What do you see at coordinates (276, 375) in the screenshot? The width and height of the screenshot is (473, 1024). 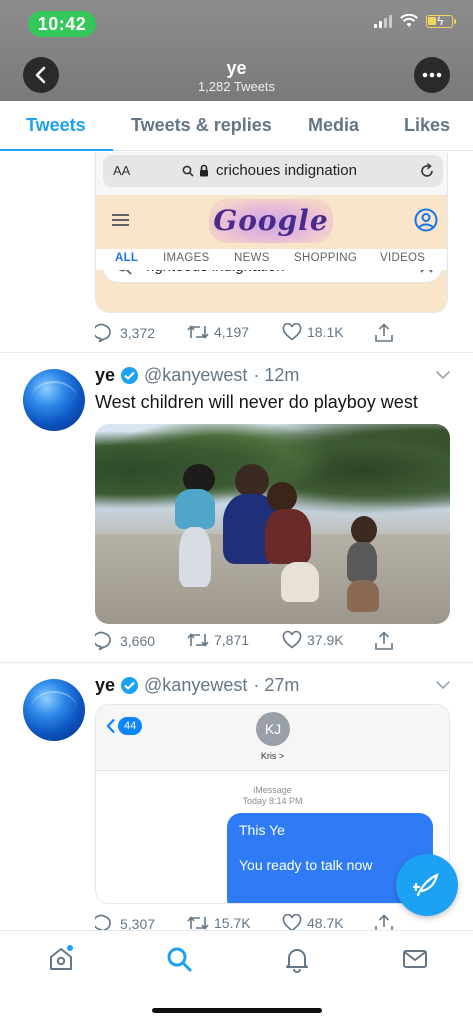 I see `tweet-time: · 12m` at bounding box center [276, 375].